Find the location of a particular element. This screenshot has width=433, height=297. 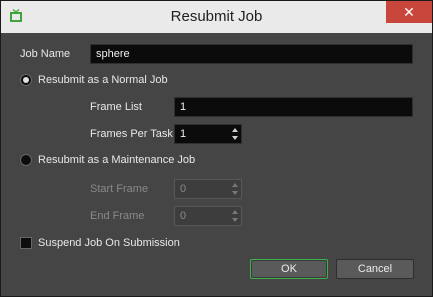

title-bar: Resubmit Job ✕ is located at coordinates (216, 17).